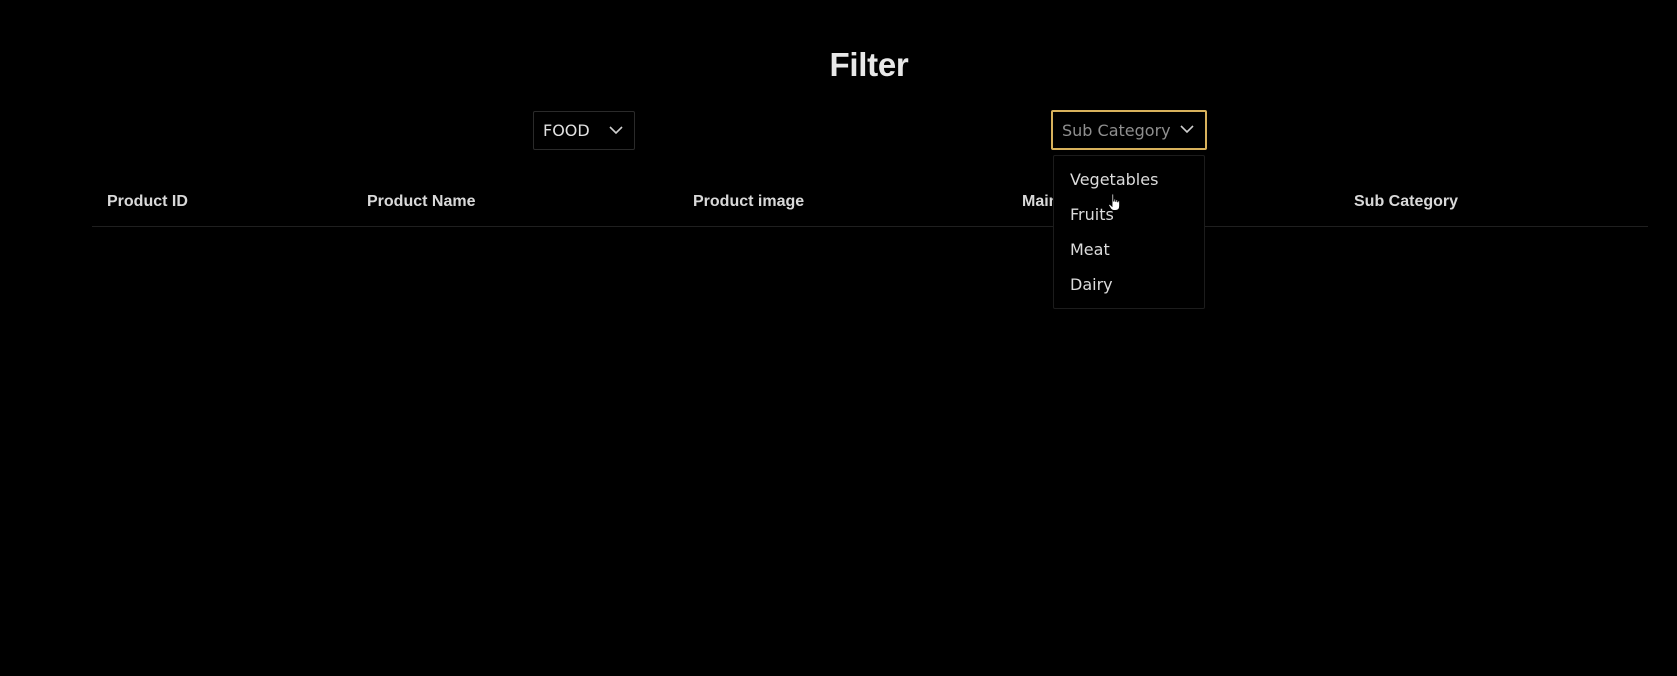 Image resolution: width=1677 pixels, height=676 pixels. Describe the element at coordinates (147, 202) in the screenshot. I see `column-header-product-id: Product ID` at that location.